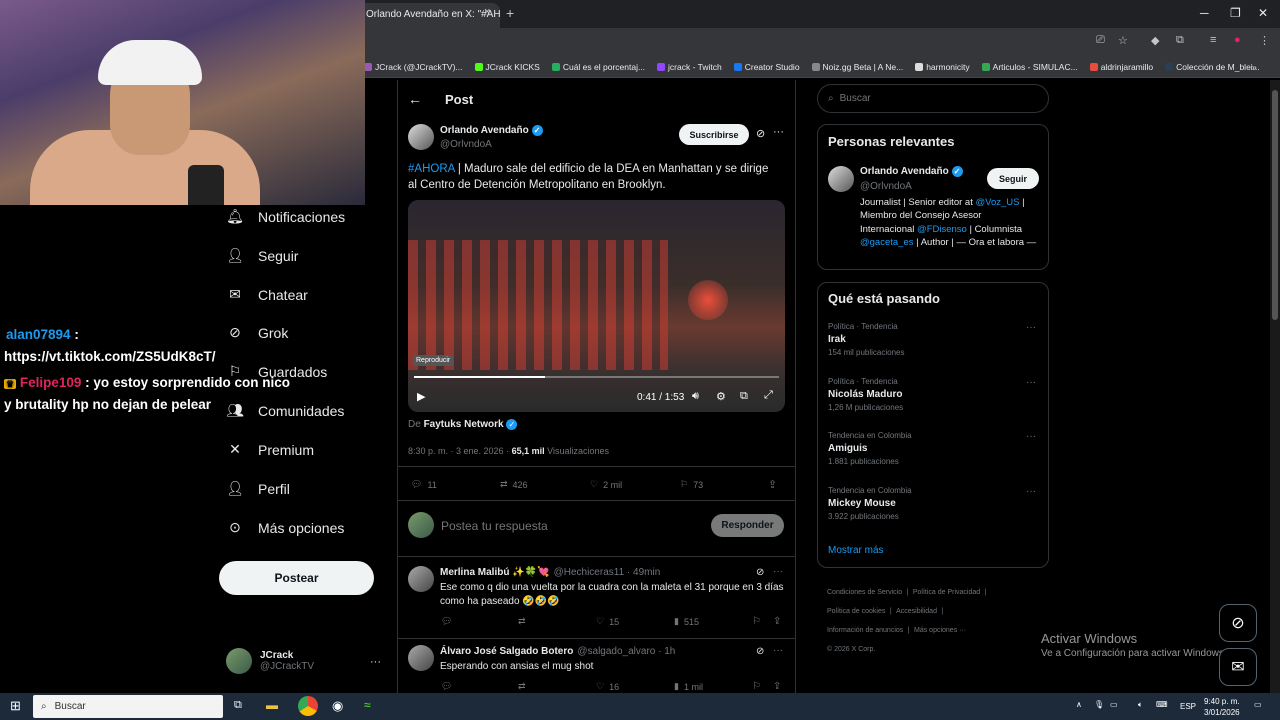 The width and height of the screenshot is (1280, 720). I want to click on nav-item-chatear: ✉ Chatear, so click(267, 294).